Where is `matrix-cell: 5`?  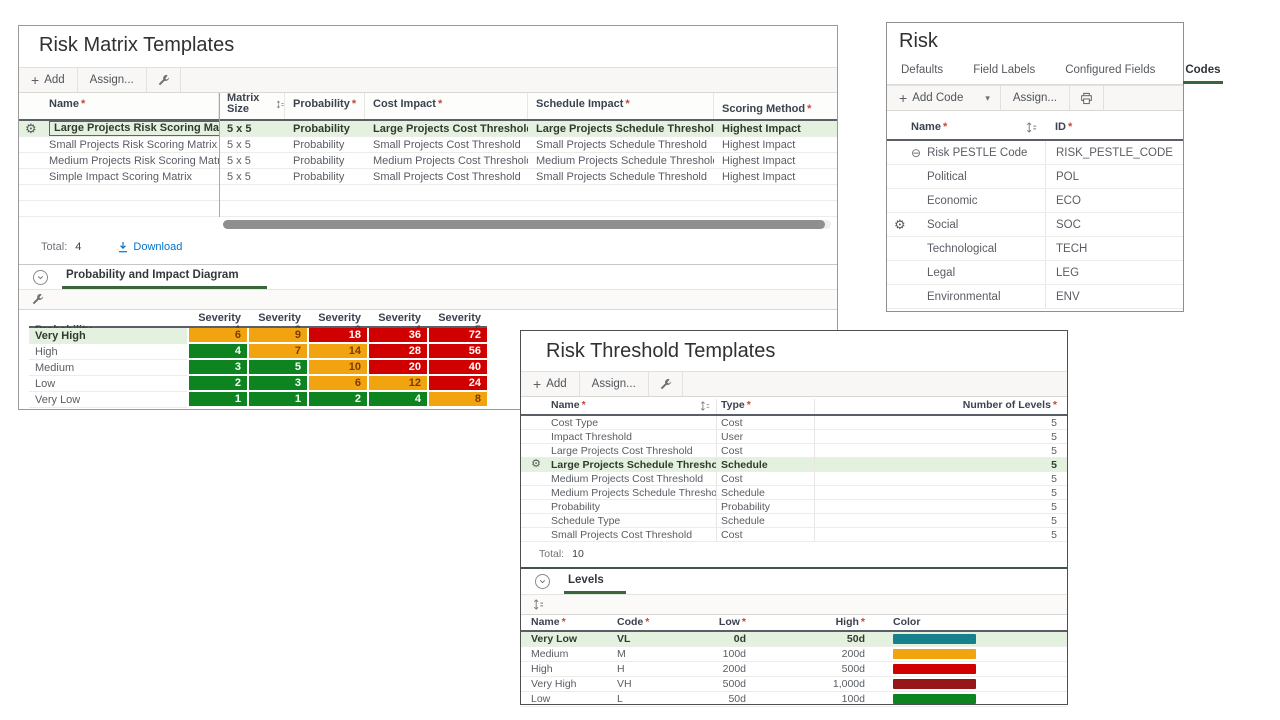 matrix-cell: 5 is located at coordinates (277, 368).